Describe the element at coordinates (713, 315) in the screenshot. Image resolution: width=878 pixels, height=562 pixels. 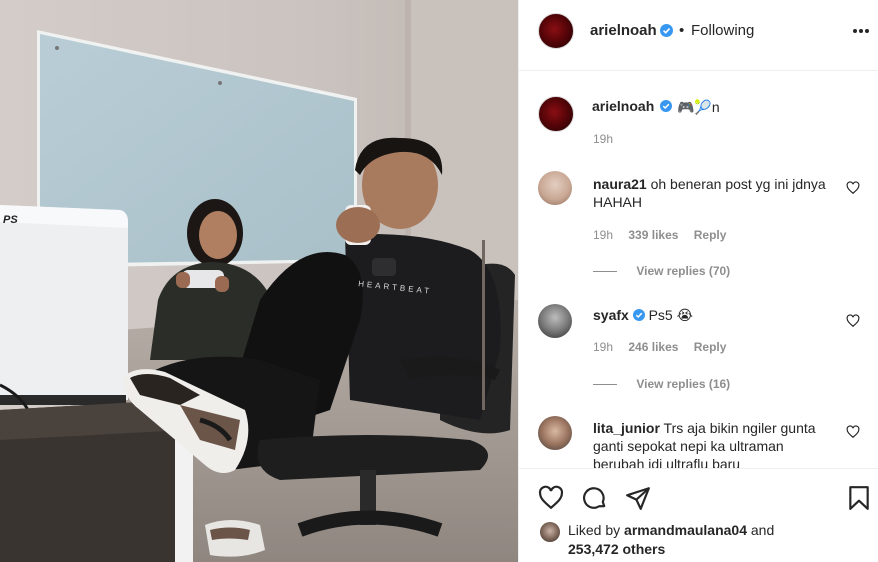
I see `comment-body: syafx Ps5 😭` at that location.